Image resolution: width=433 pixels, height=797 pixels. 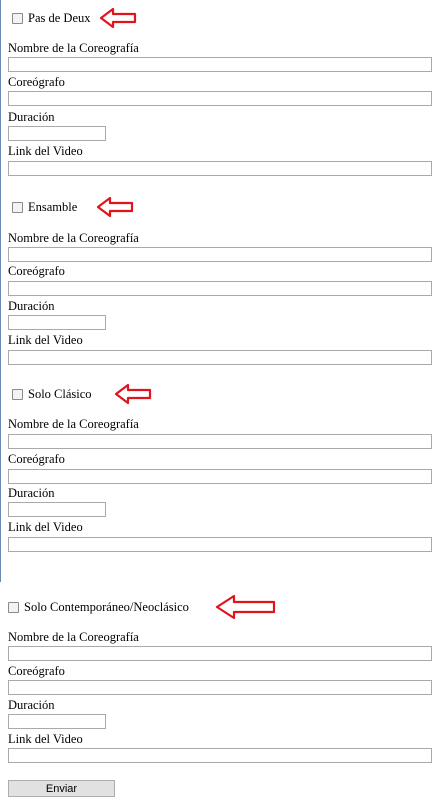 What do you see at coordinates (106, 607) in the screenshot?
I see `checkbox-label: Solo Contemporáneo/Neoclásico` at bounding box center [106, 607].